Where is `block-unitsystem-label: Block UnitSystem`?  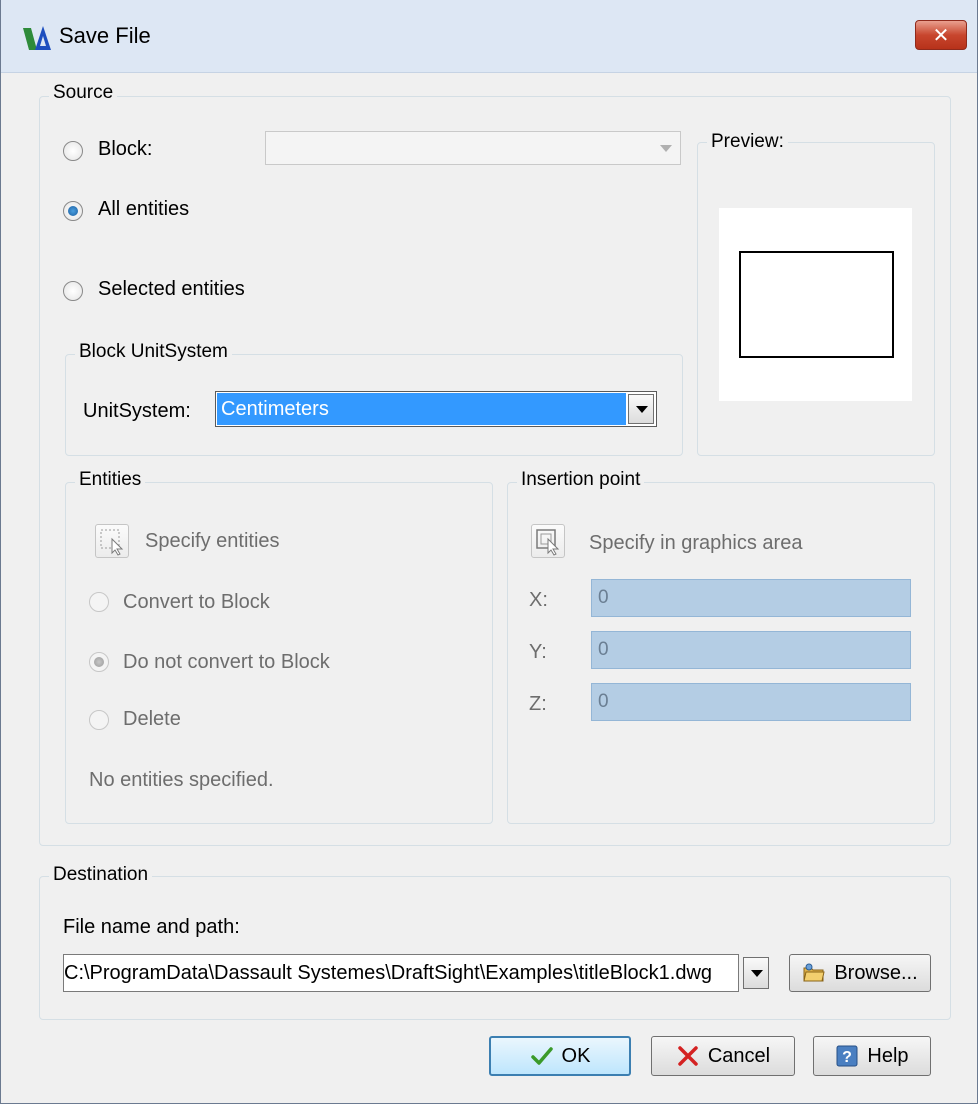
block-unitsystem-label: Block UnitSystem is located at coordinates (153, 352).